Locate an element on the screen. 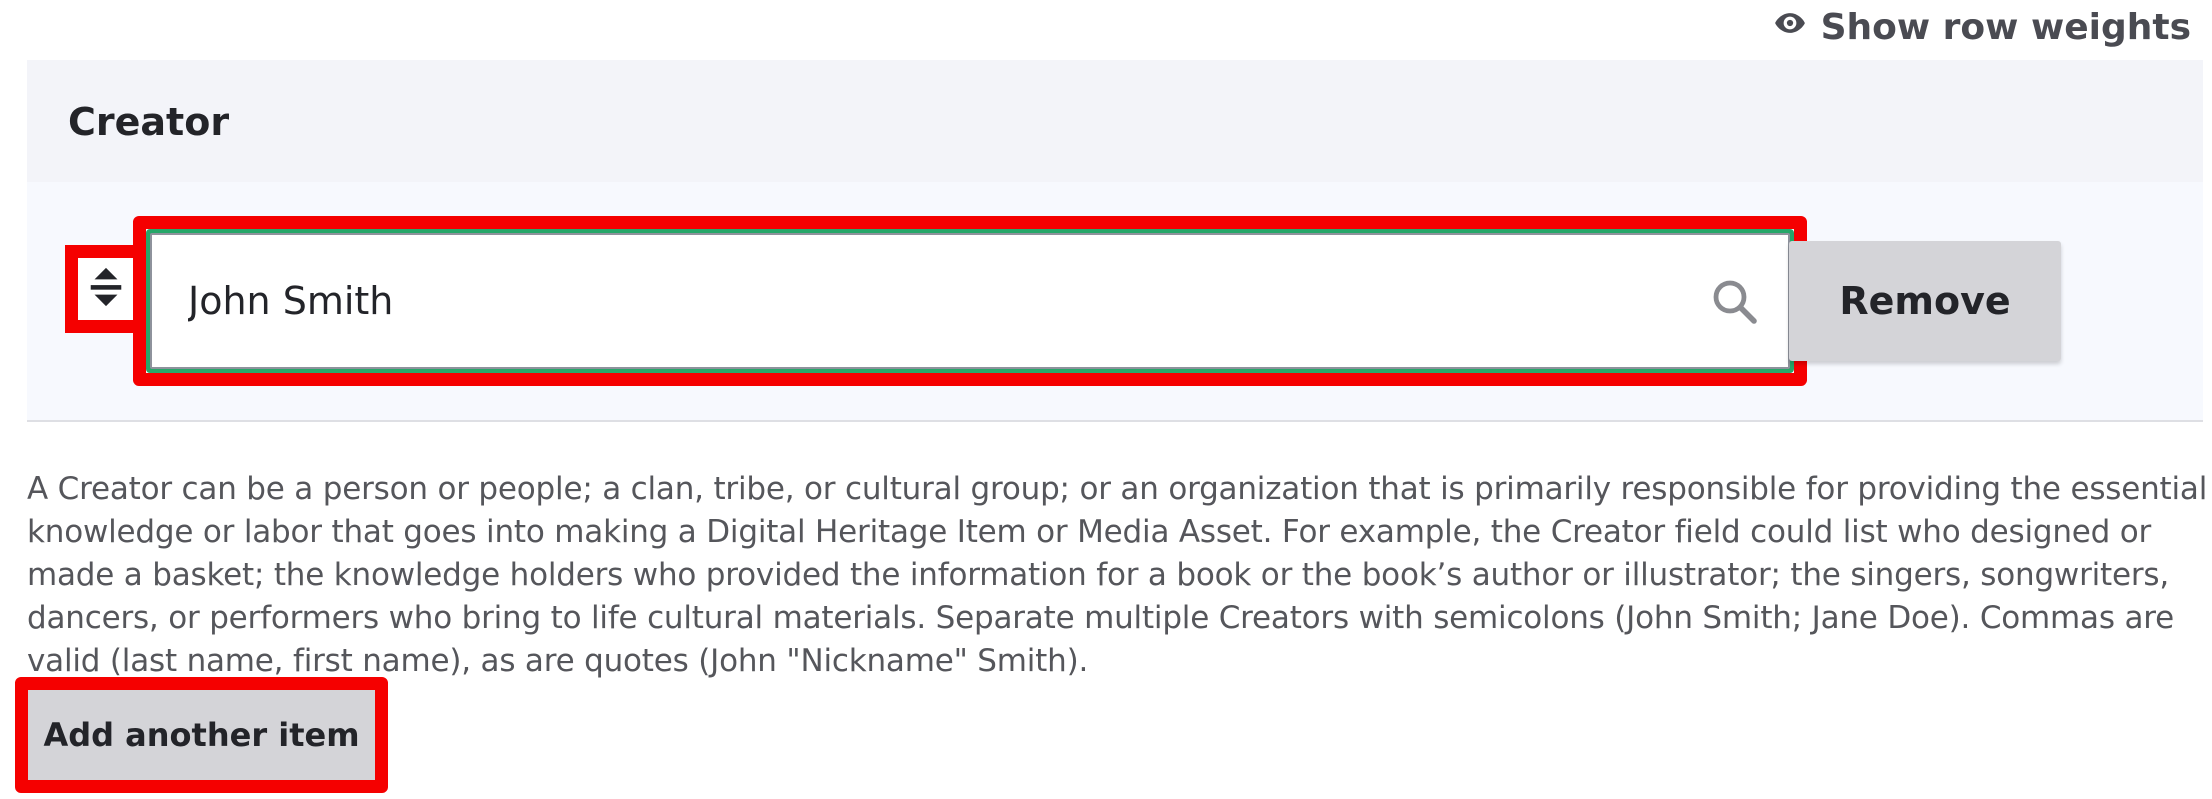  creator-autocomplete-input is located at coordinates (970, 301).